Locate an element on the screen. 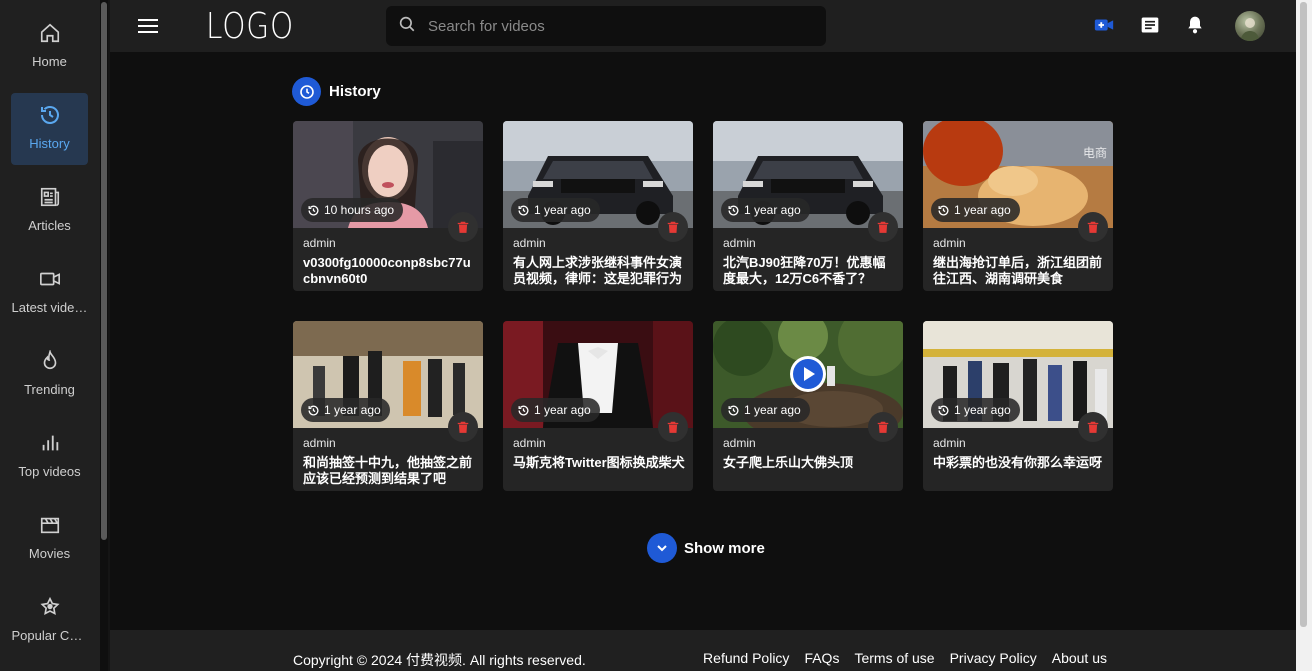 The image size is (1312, 671). video-title: v0300fg10000conp8sbc77ucbnvn60t0 is located at coordinates (389, 271).